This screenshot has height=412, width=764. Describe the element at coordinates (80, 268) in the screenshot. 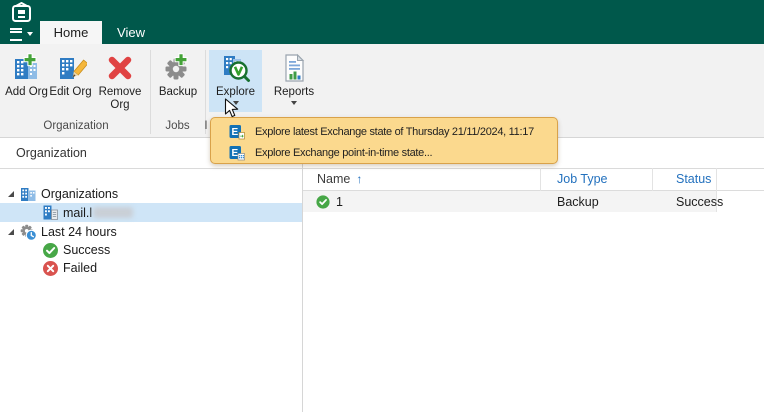

I see `tree-item-label: Failed` at that location.